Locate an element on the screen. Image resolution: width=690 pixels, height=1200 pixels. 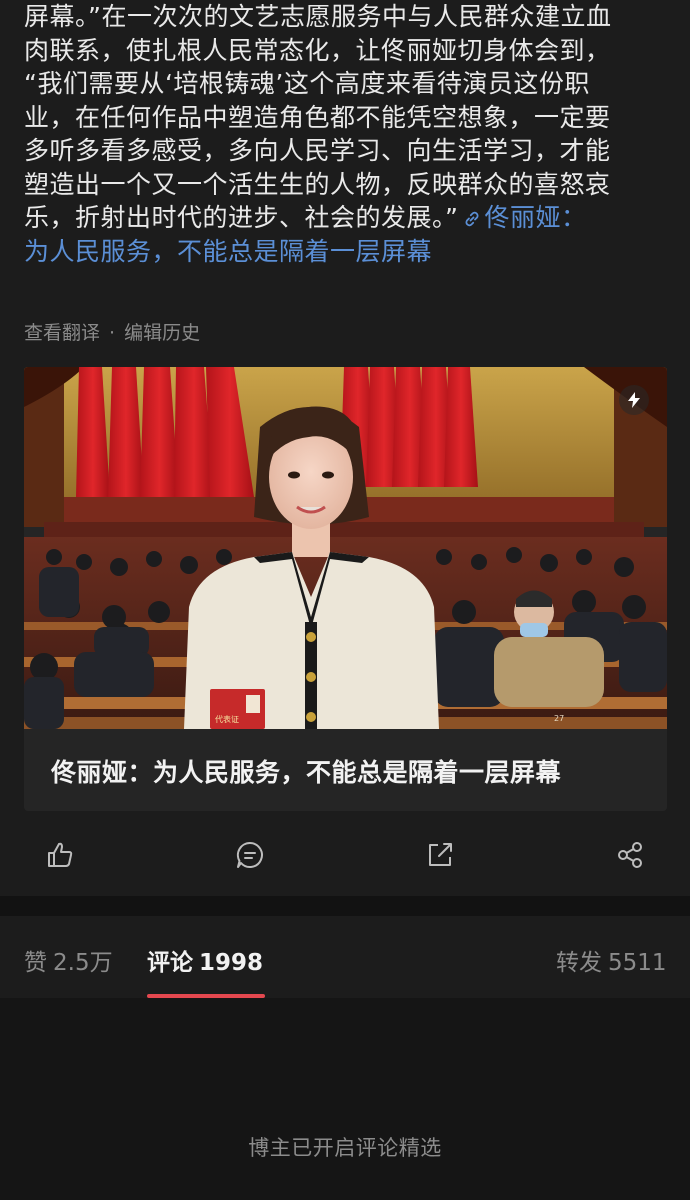
article-line-with-link: 乐，折射出时代的进步、社会的发展。” 佟丽娅： is located at coordinates (347, 218).